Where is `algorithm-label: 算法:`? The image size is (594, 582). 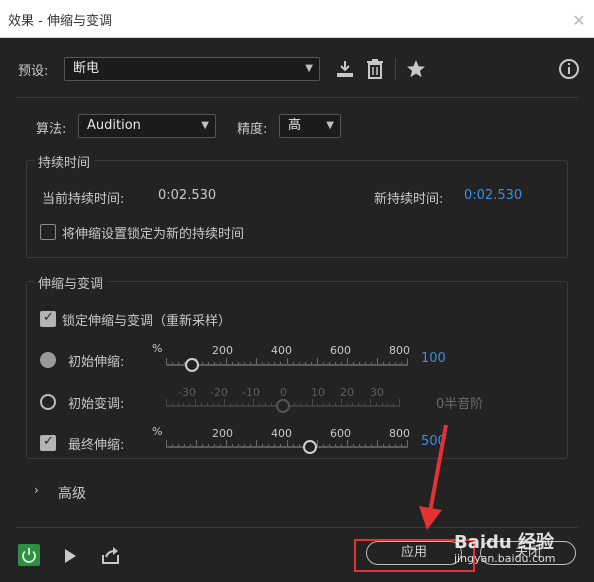
algorithm-label: 算法: is located at coordinates (51, 129).